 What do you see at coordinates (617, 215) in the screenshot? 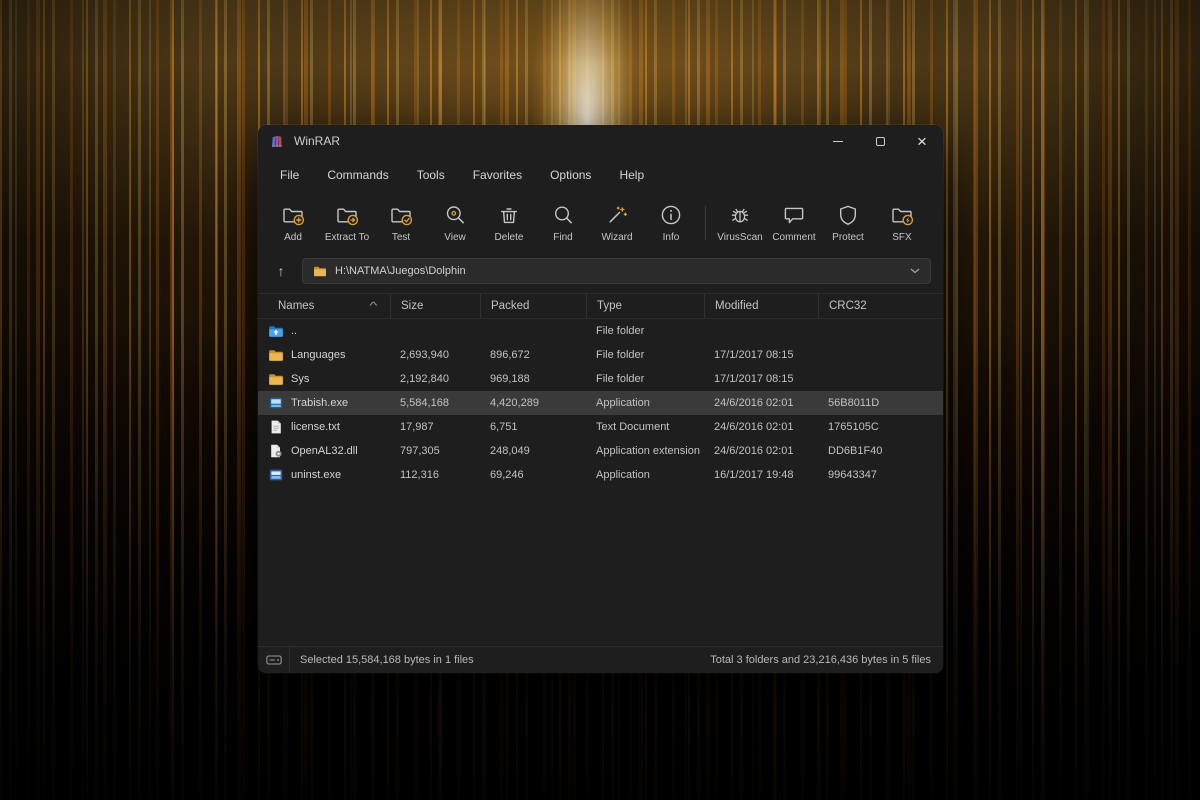
I see `wizard-icon` at bounding box center [617, 215].